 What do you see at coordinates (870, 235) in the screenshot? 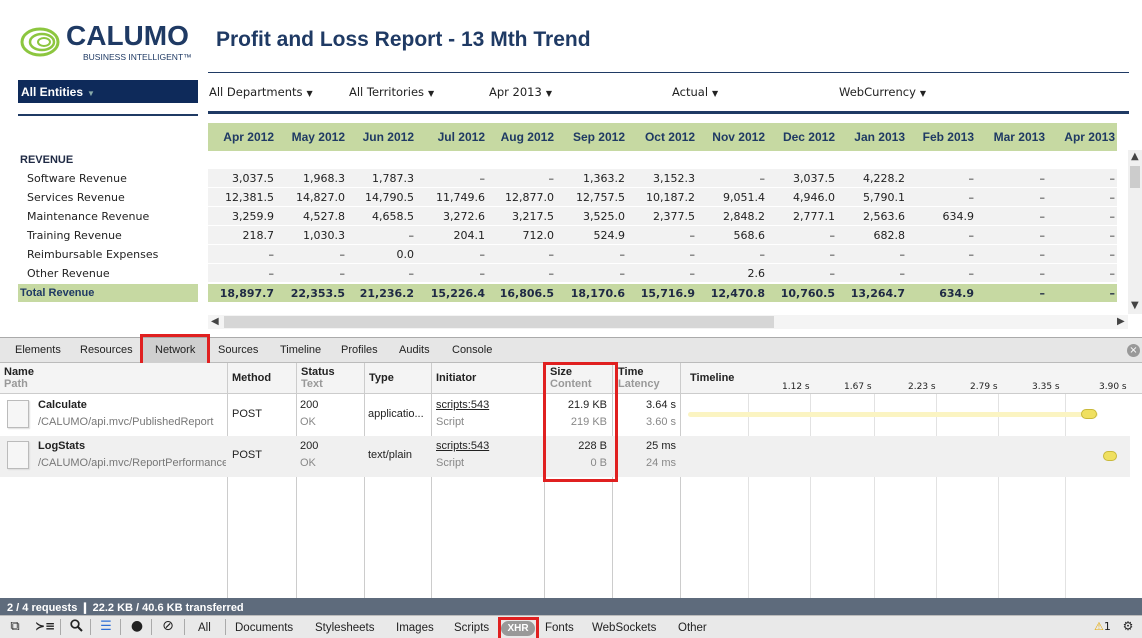
I see `value-cell: 682.8` at bounding box center [870, 235].